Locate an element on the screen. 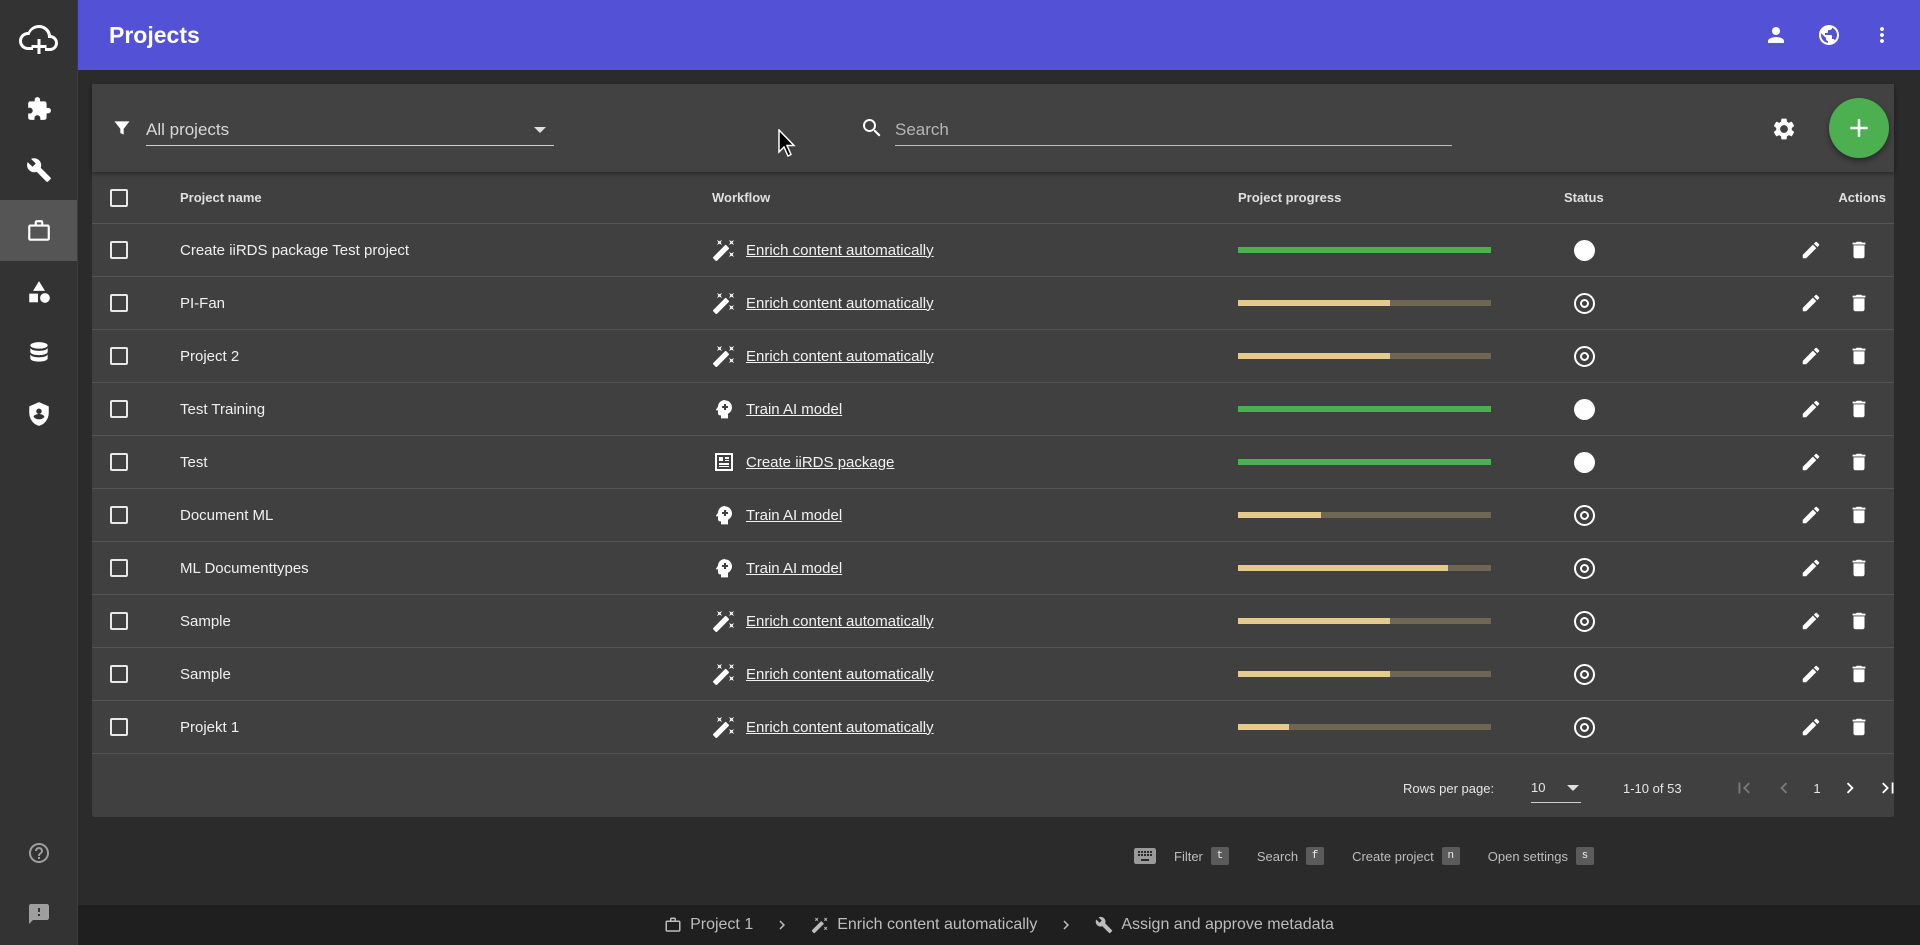  settings-button is located at coordinates (1784, 129).